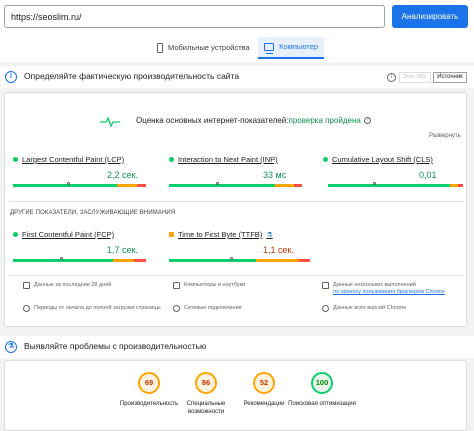 This screenshot has height=431, width=474. Describe the element at coordinates (160, 48) in the screenshot. I see `phone-icon` at that location.